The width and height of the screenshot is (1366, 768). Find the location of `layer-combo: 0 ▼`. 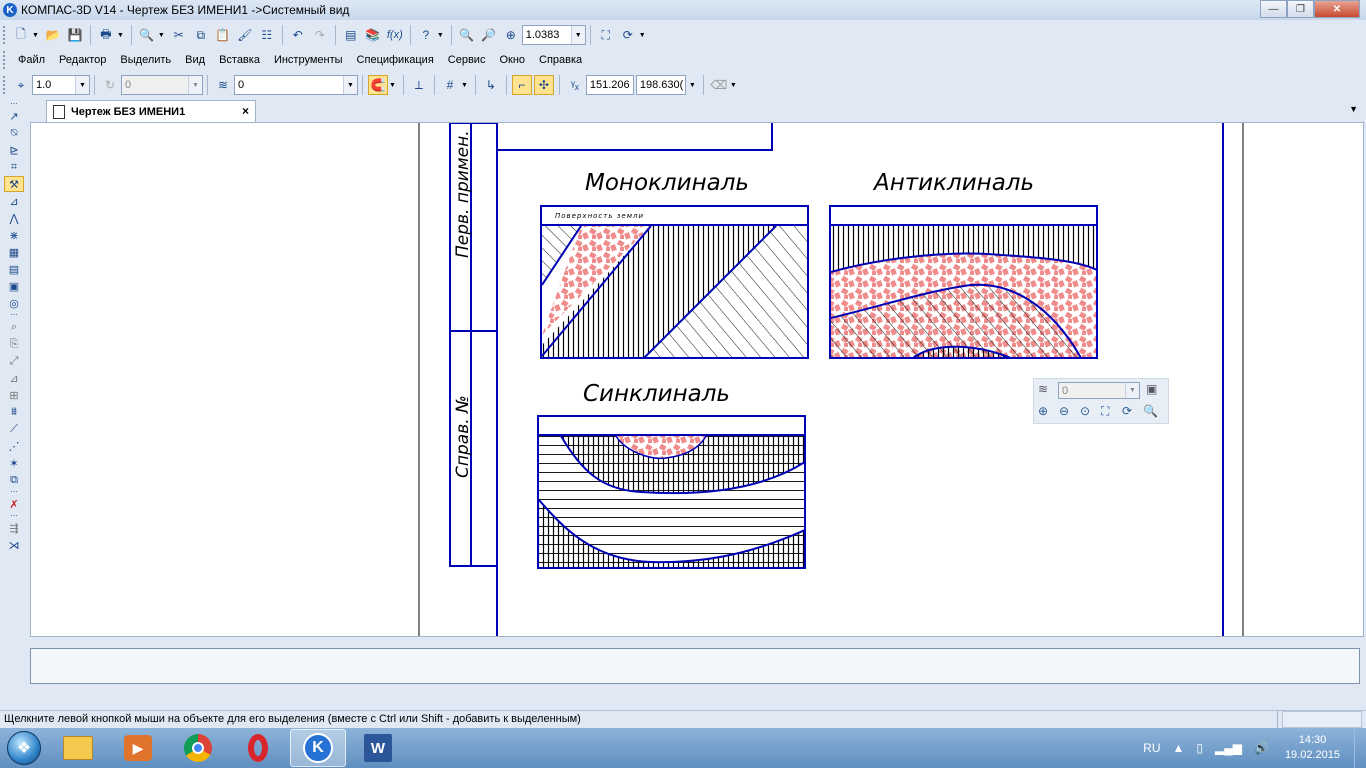

layer-combo: 0 ▼ is located at coordinates (296, 85).